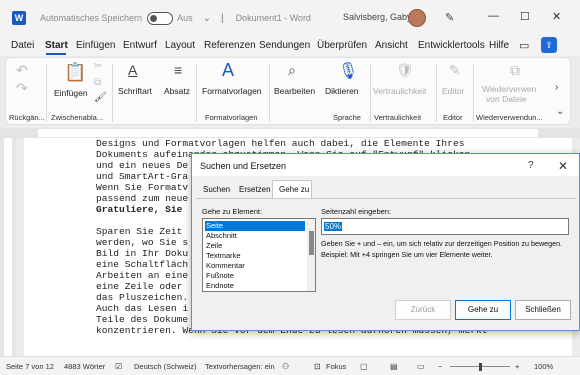 This screenshot has width=580, height=375. What do you see at coordinates (391, 45) in the screenshot?
I see `tab-ansicht: Ansicht` at bounding box center [391, 45].